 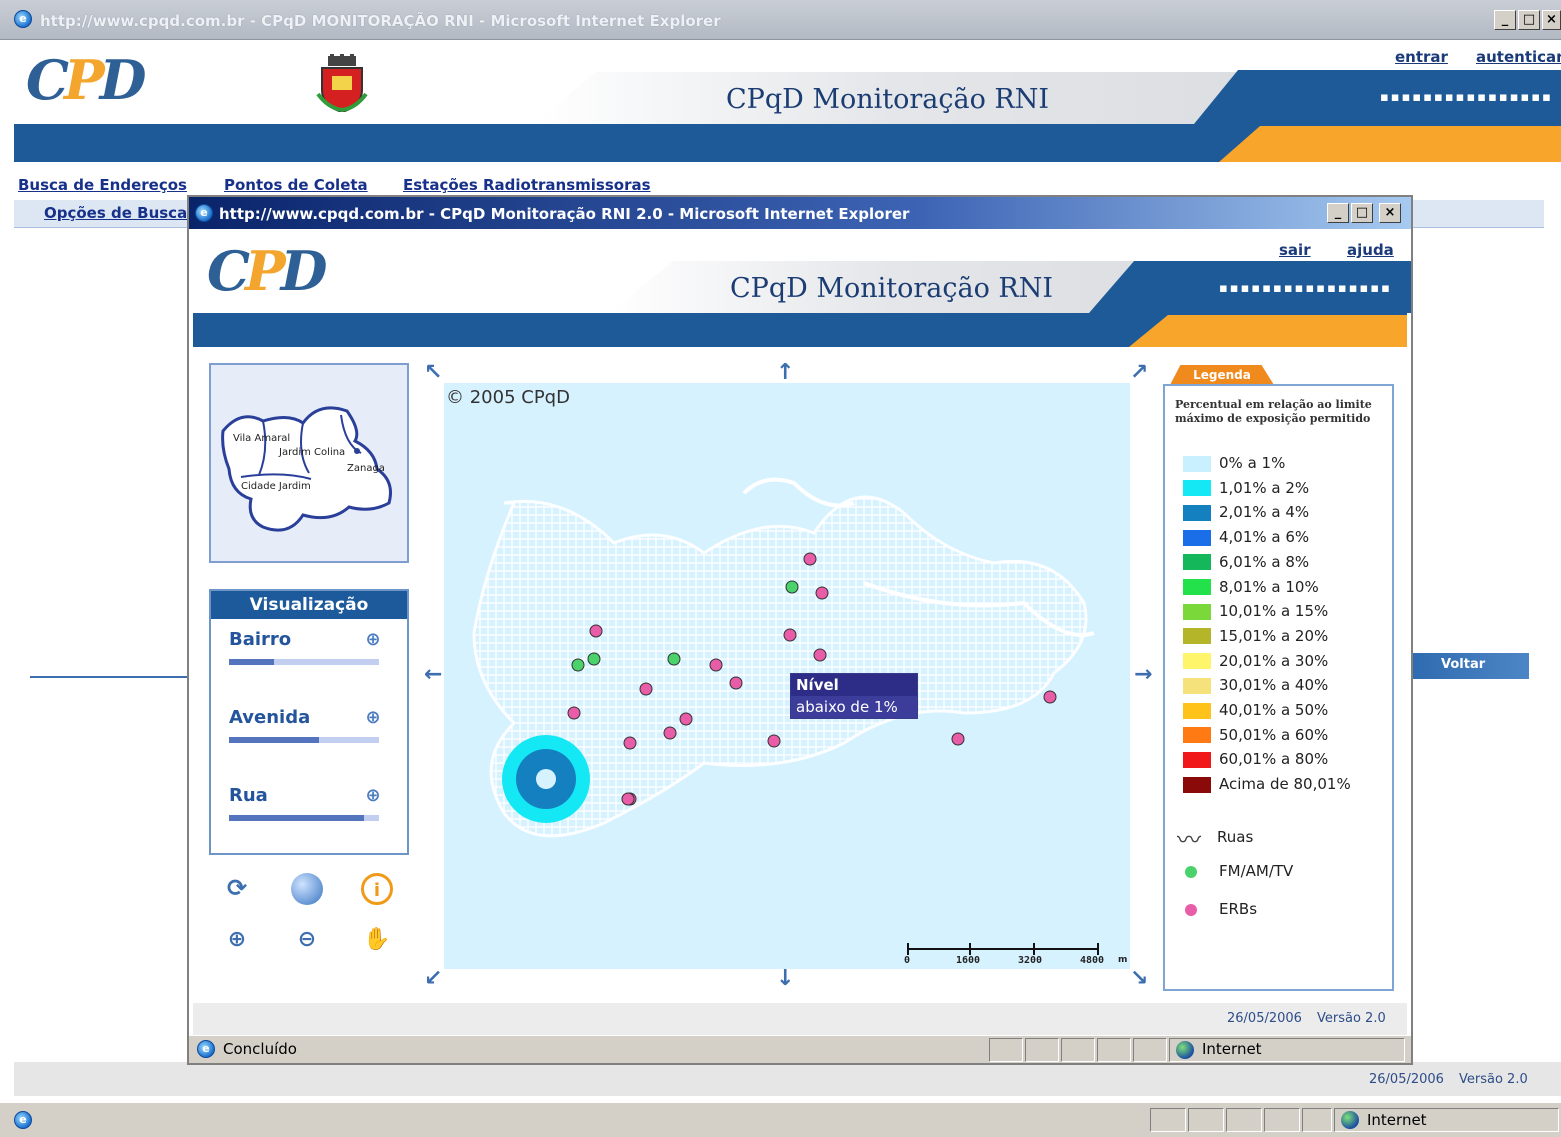 What do you see at coordinates (309, 605) in the screenshot?
I see `visualizacao-header: Visualização` at bounding box center [309, 605].